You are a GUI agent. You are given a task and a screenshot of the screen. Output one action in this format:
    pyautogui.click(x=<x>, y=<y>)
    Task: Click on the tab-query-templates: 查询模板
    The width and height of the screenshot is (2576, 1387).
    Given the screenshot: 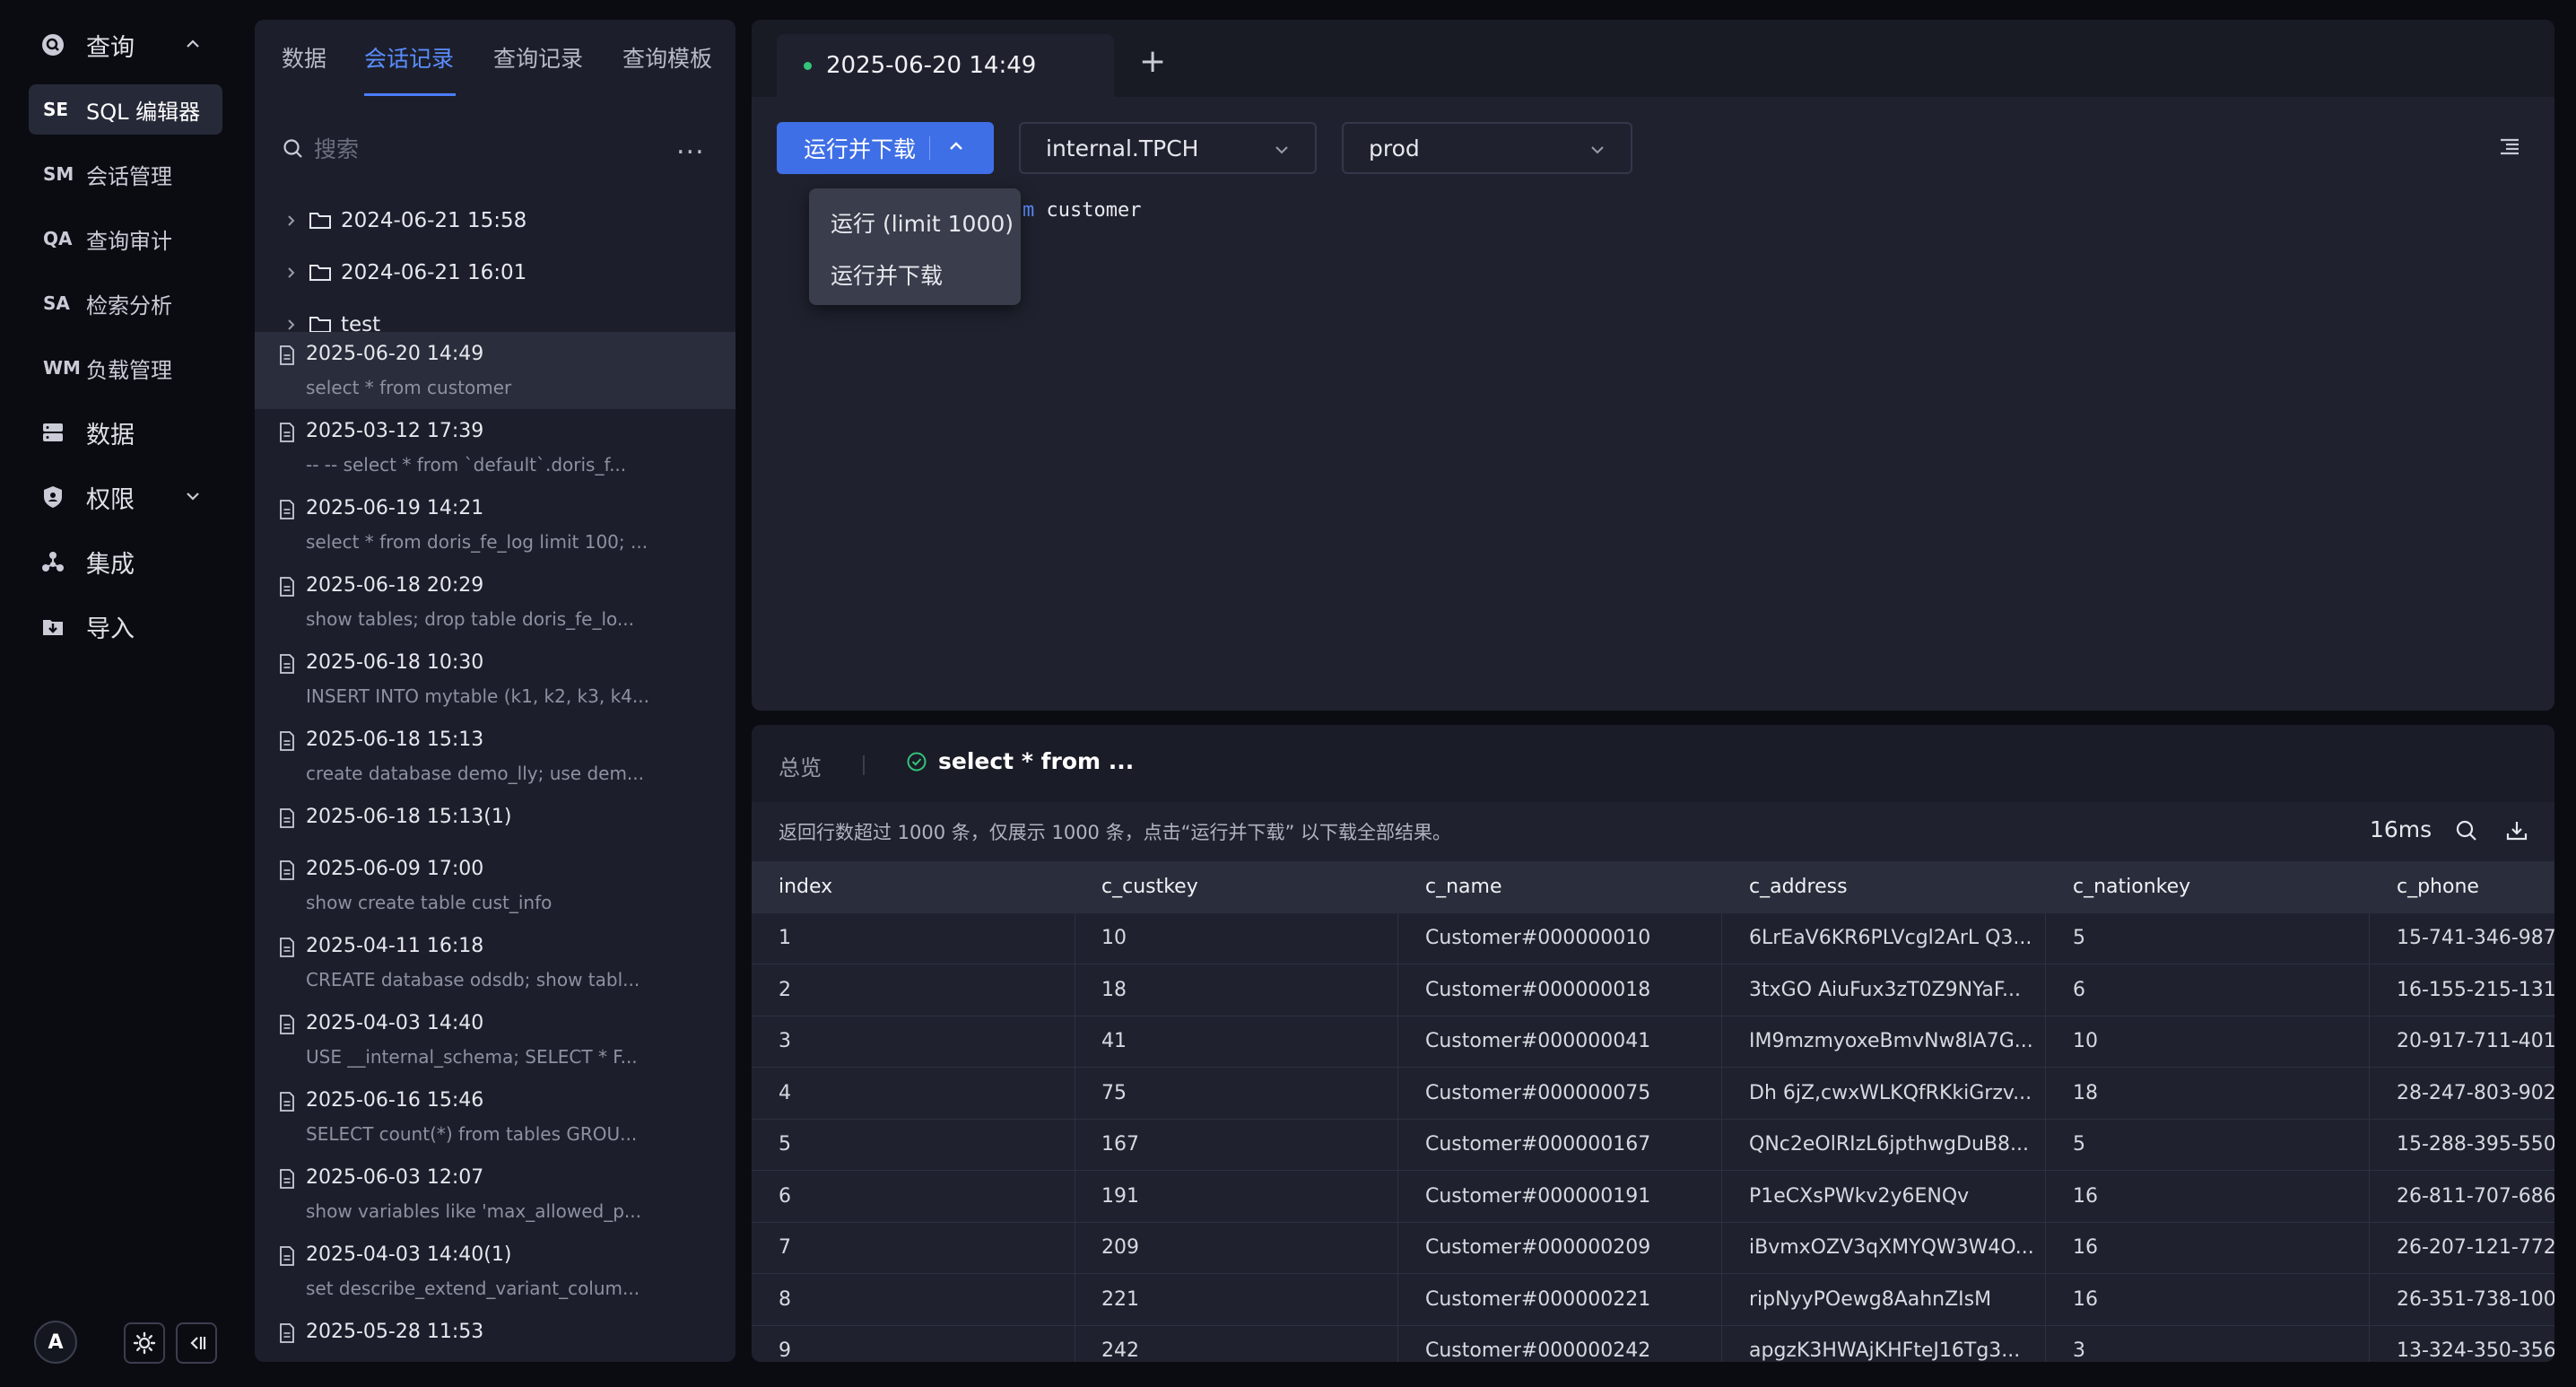 What is the action you would take?
    pyautogui.click(x=667, y=79)
    